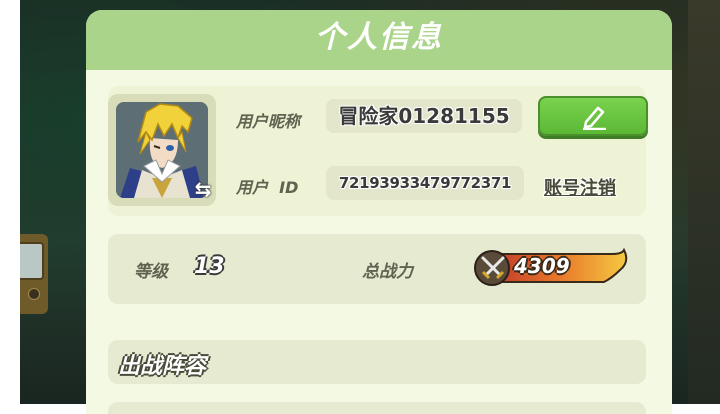  Describe the element at coordinates (425, 183) in the screenshot. I see `user-id-field: 72193933479772371` at that location.